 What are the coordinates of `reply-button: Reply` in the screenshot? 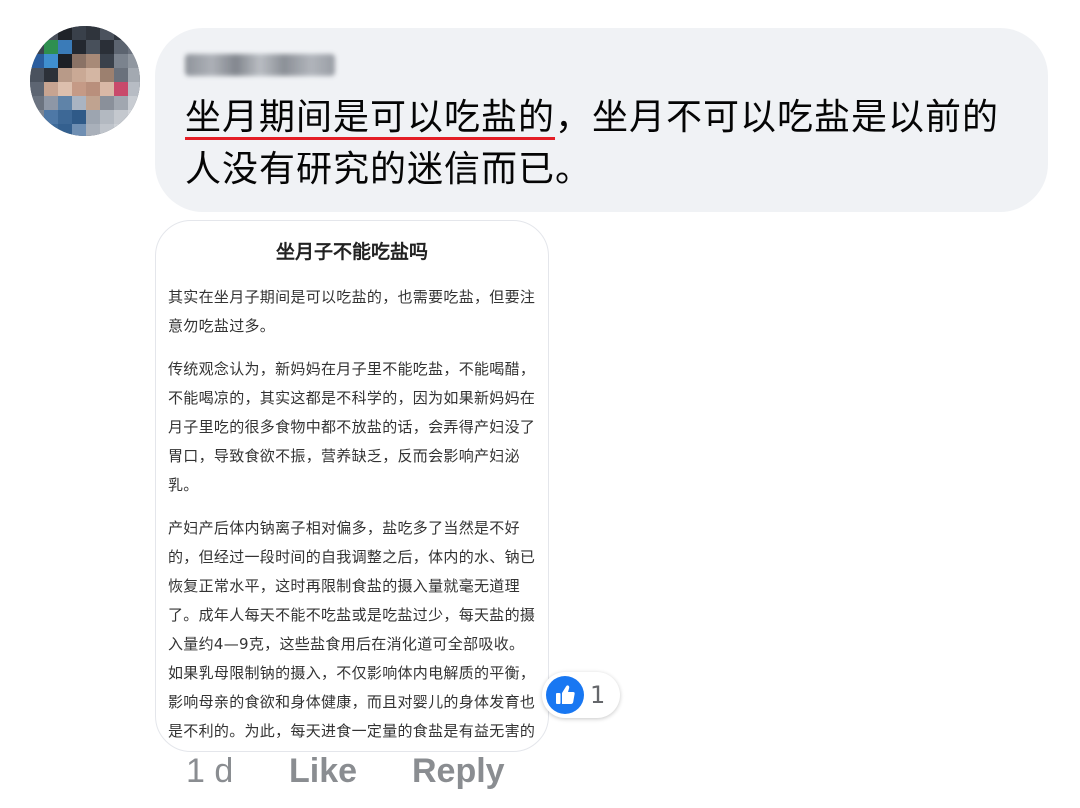 It's located at (458, 771).